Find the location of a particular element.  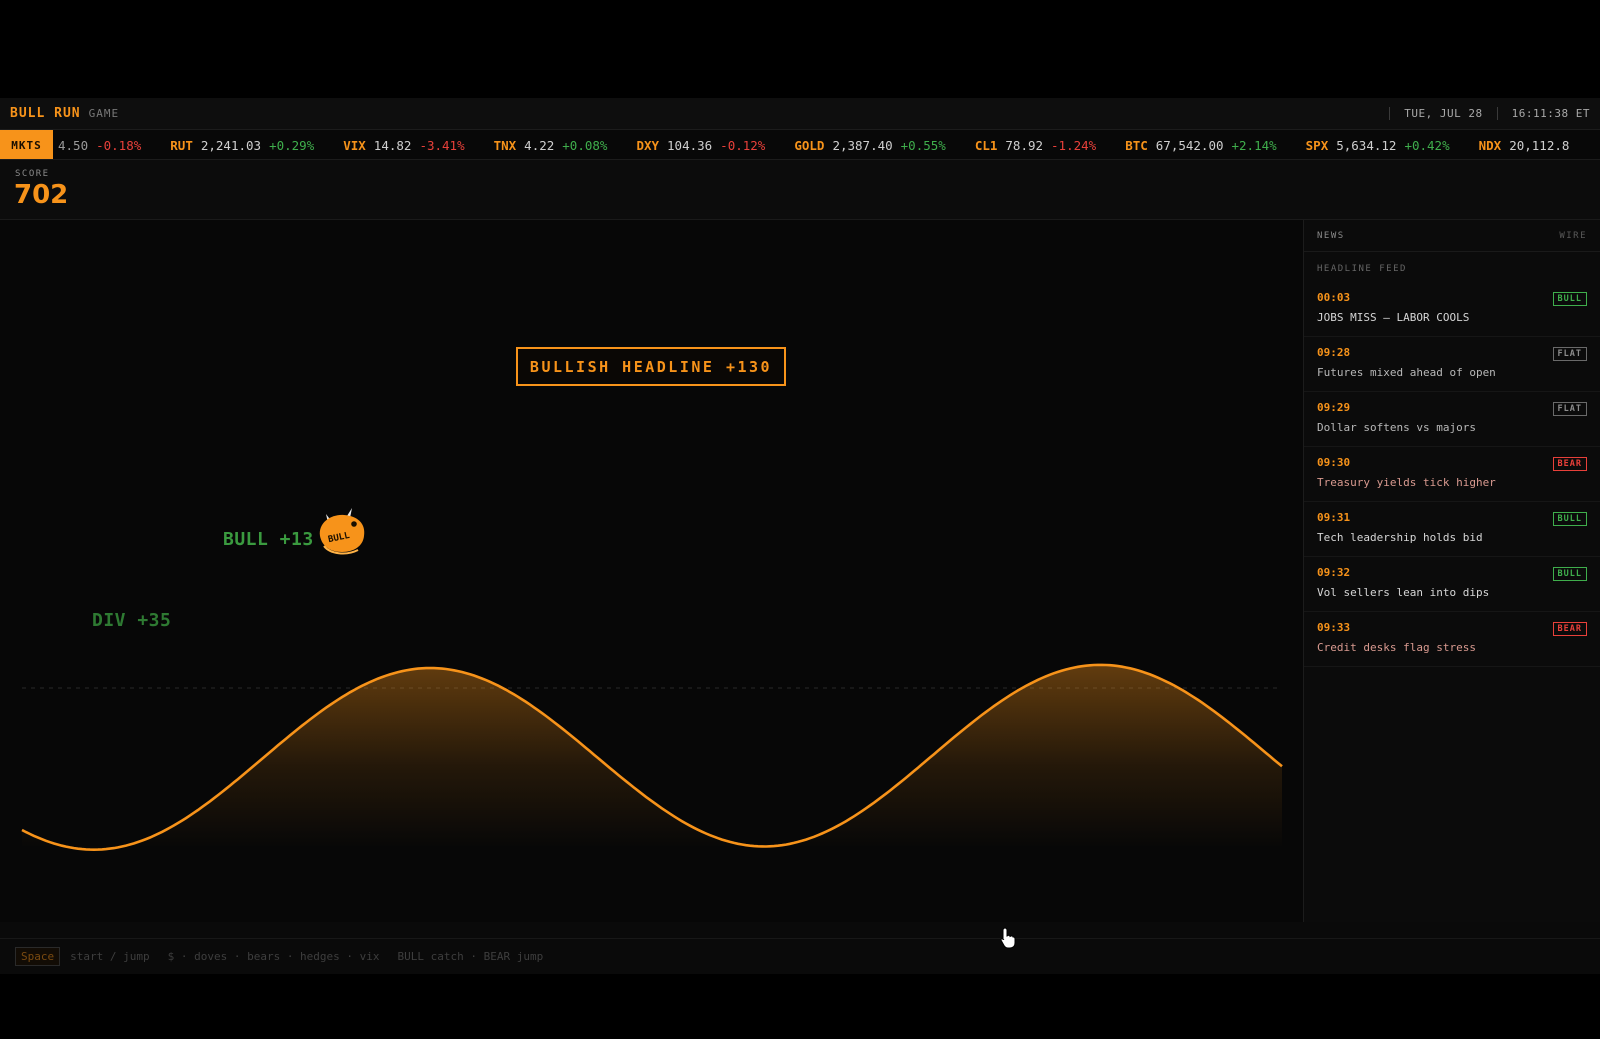

news-time: 00:03 is located at coordinates (1334, 297).